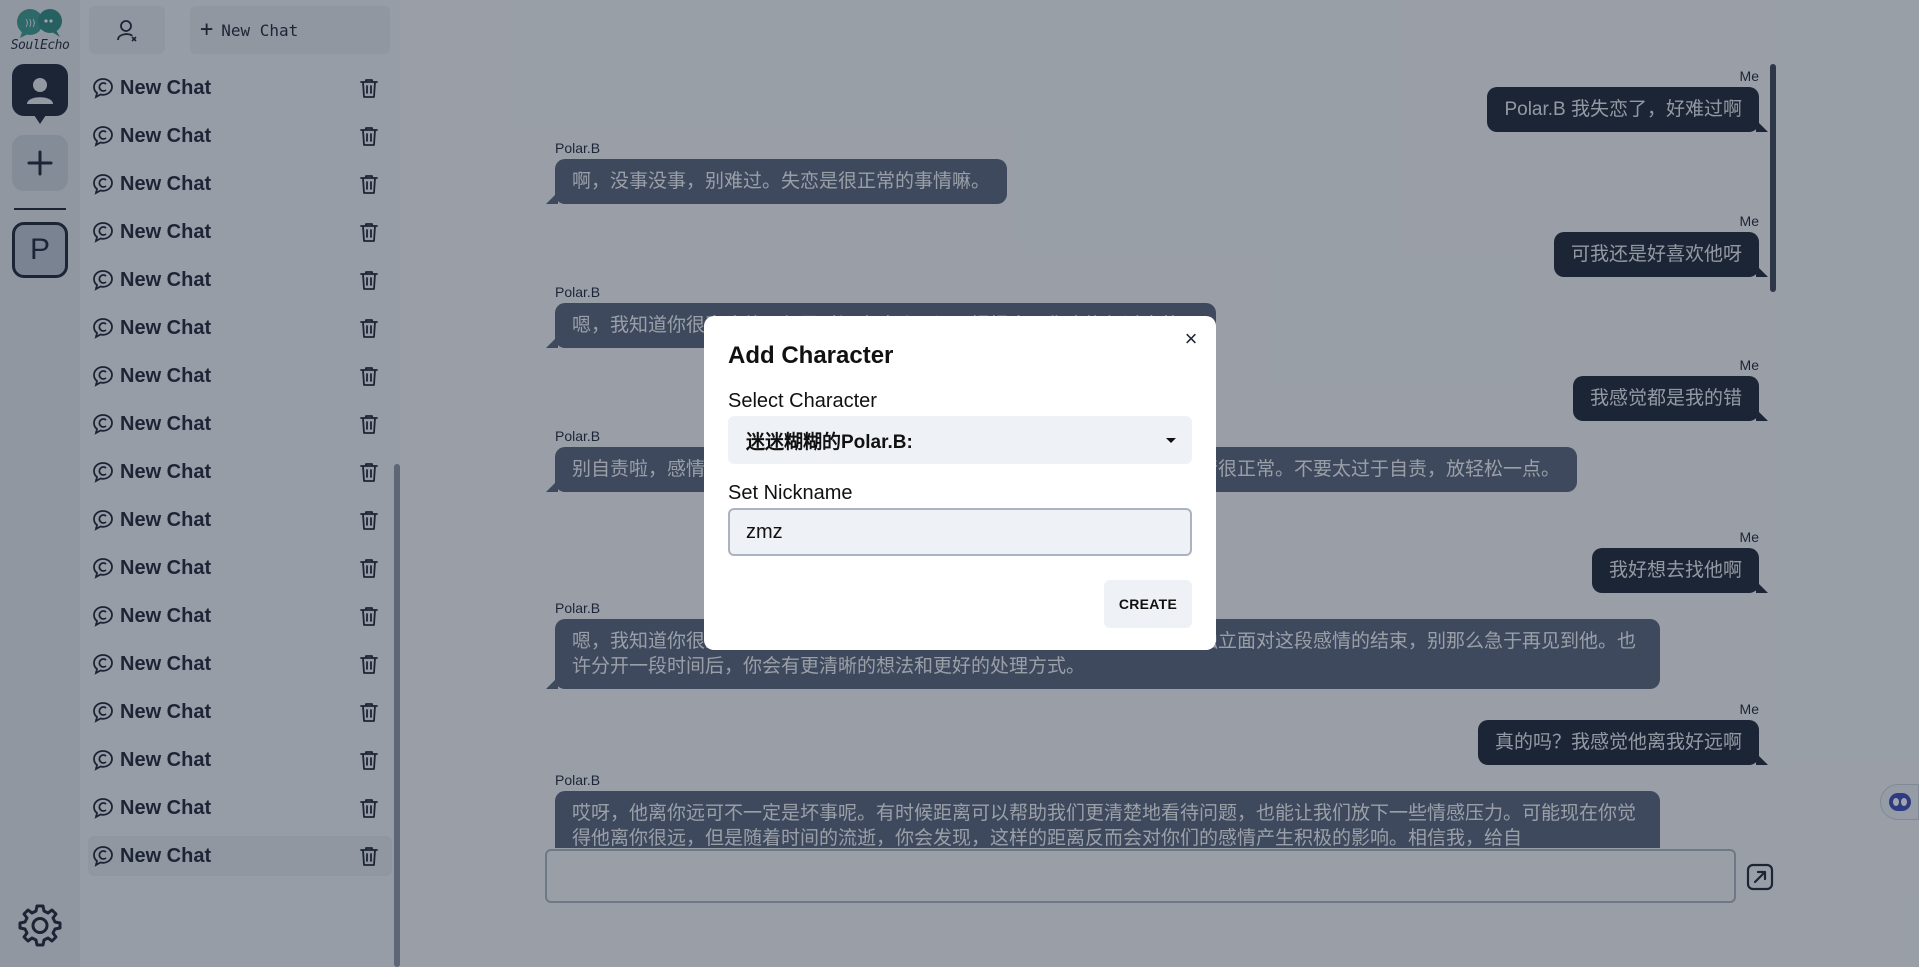  Describe the element at coordinates (1148, 604) in the screenshot. I see `create-button: CREATE` at that location.